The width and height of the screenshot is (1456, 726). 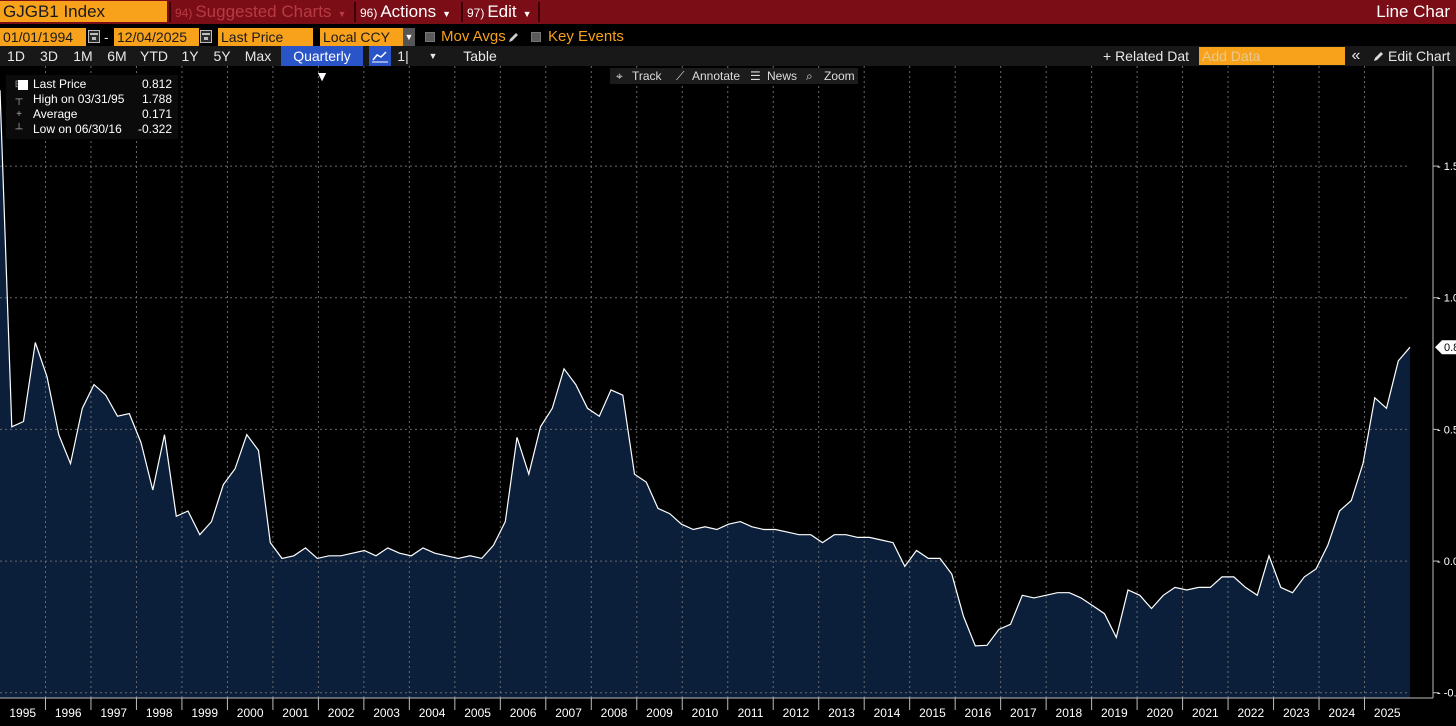 What do you see at coordinates (586, 37) in the screenshot?
I see `key-events-label: Key Events` at bounding box center [586, 37].